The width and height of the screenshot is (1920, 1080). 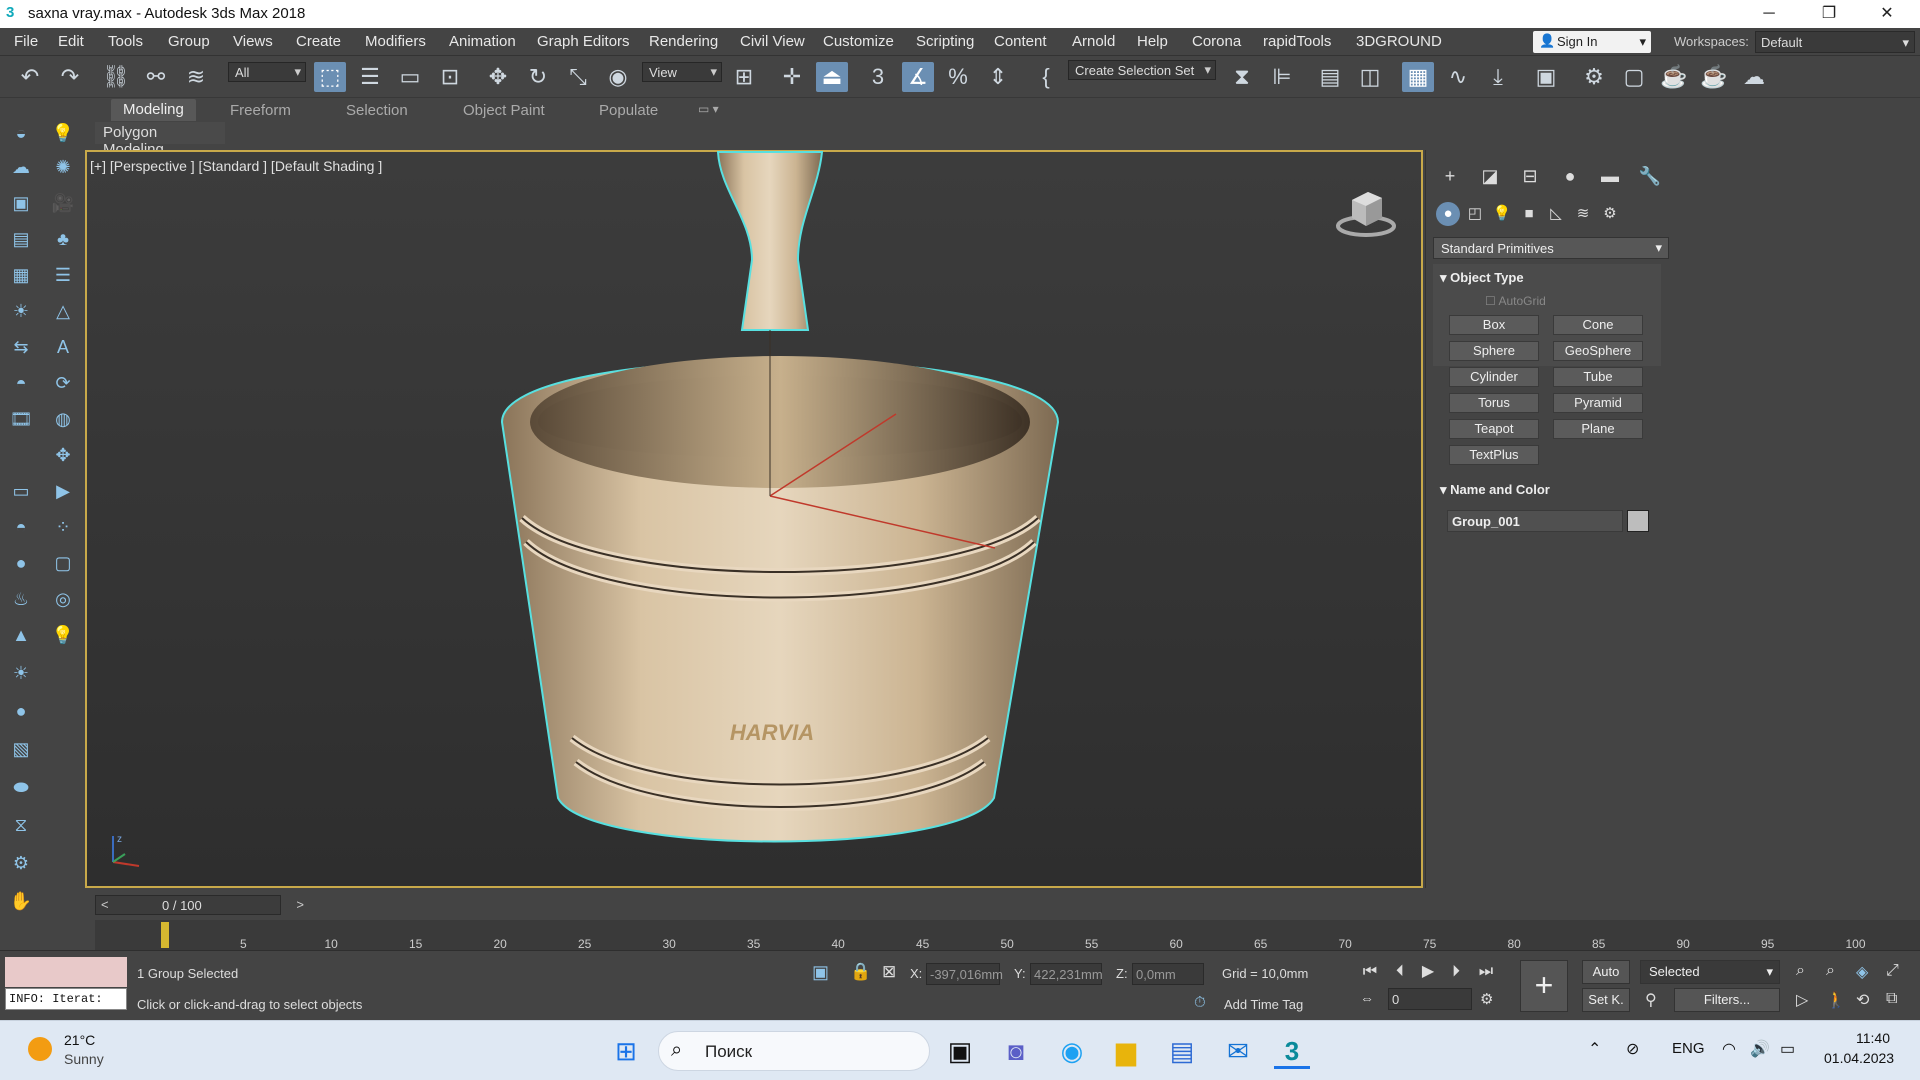 I want to click on scale-icon: ⤡, so click(x=578, y=77).